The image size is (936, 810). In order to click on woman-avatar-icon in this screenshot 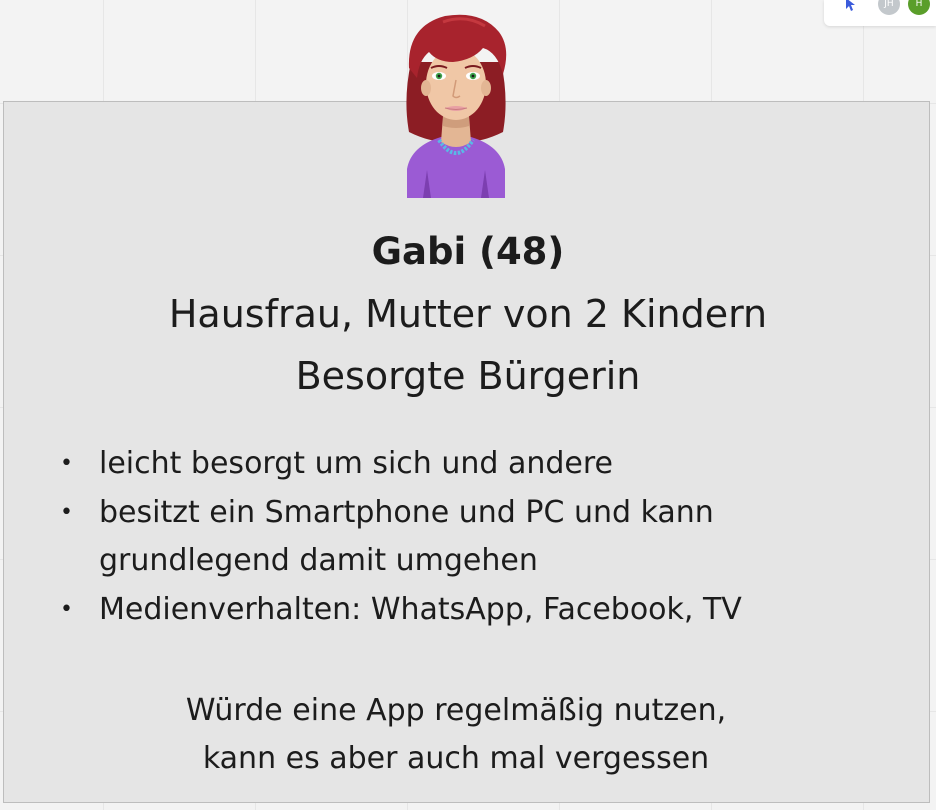, I will do `click(456, 106)`.